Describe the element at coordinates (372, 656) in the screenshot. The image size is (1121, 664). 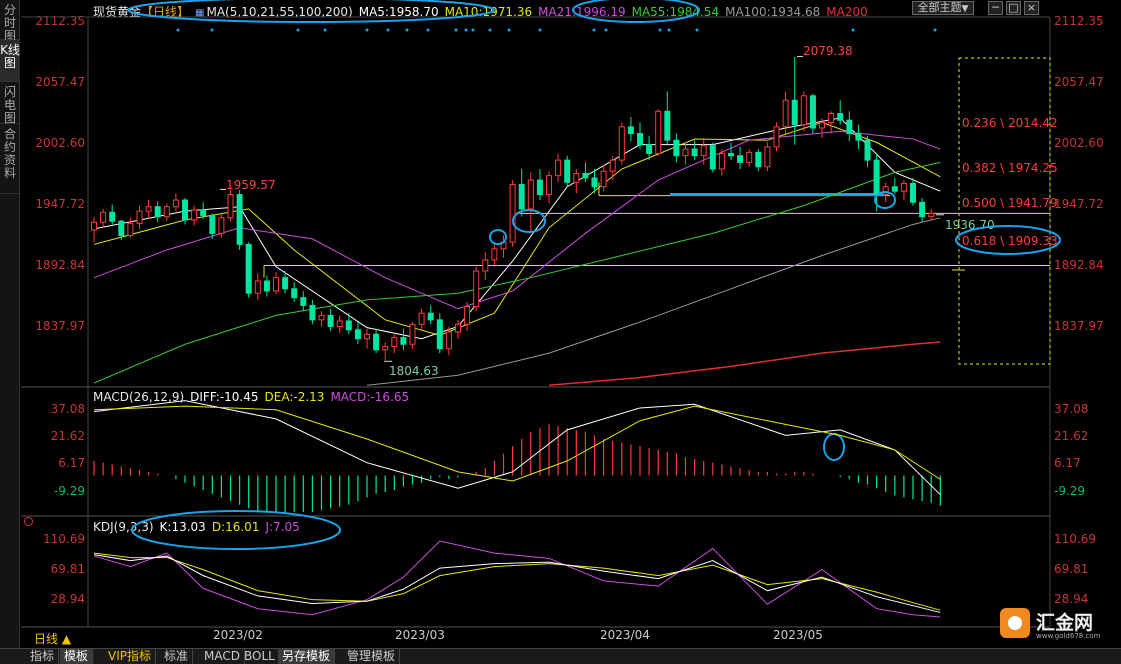
I see `tab-manage-templates: 管理模板` at that location.